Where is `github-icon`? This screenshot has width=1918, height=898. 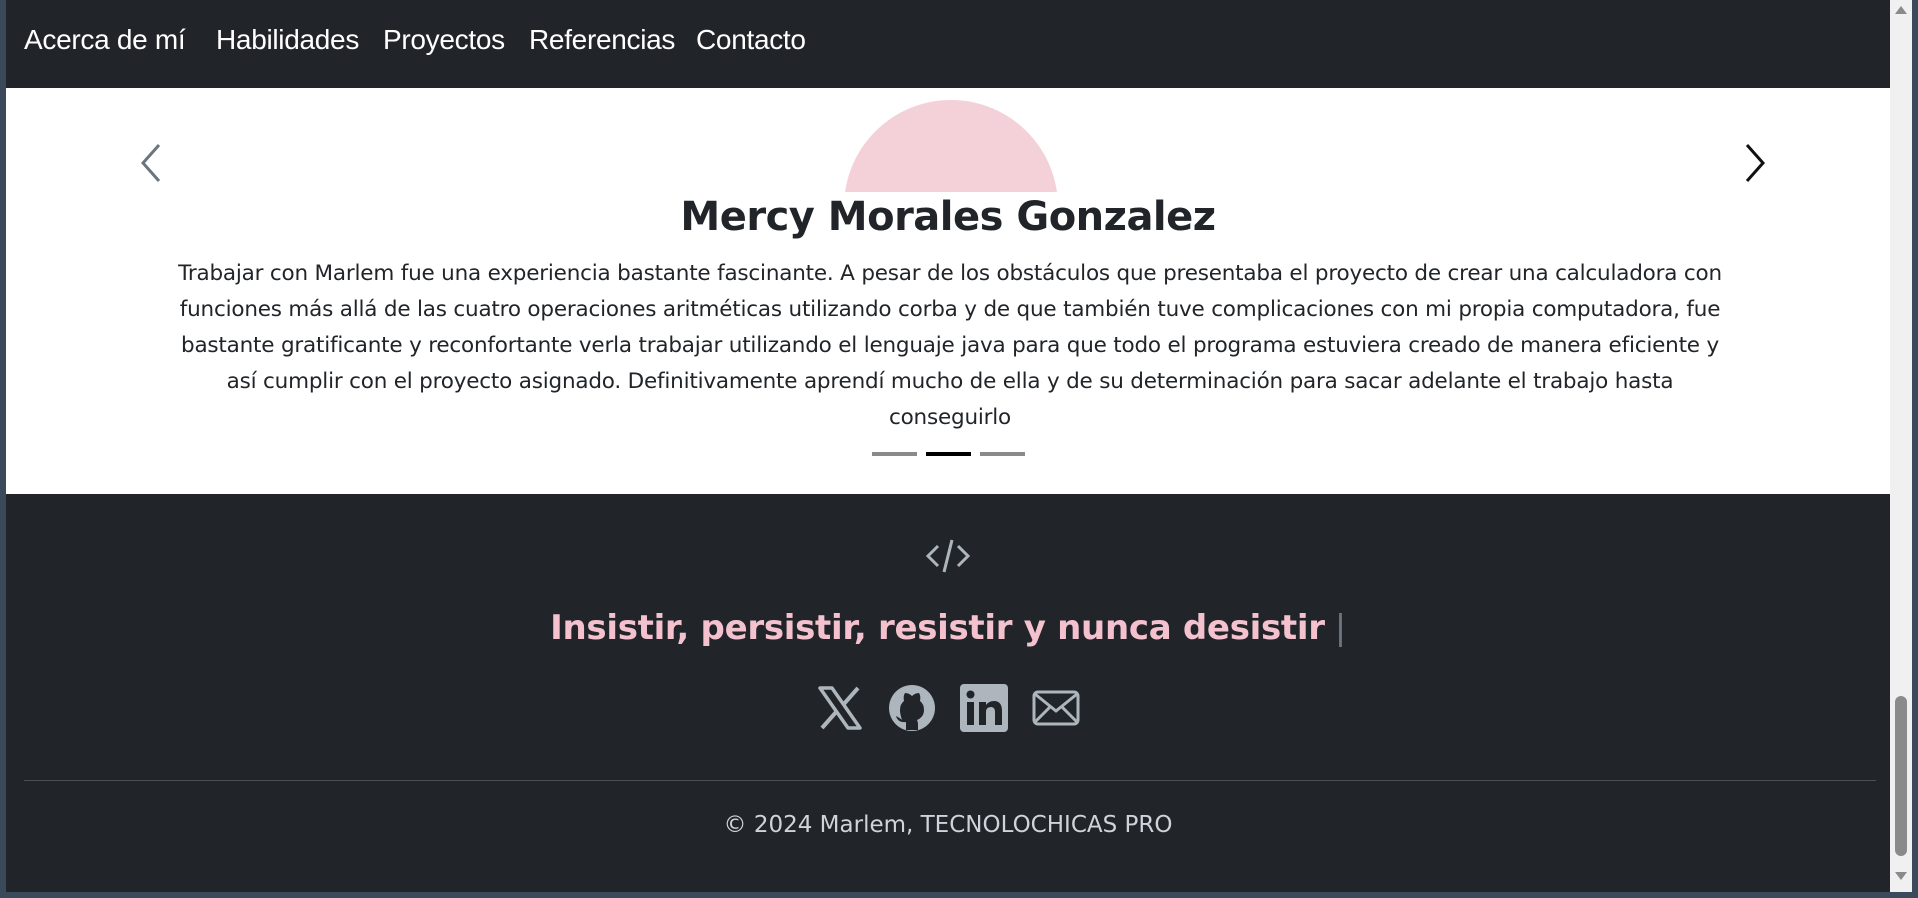 github-icon is located at coordinates (912, 708).